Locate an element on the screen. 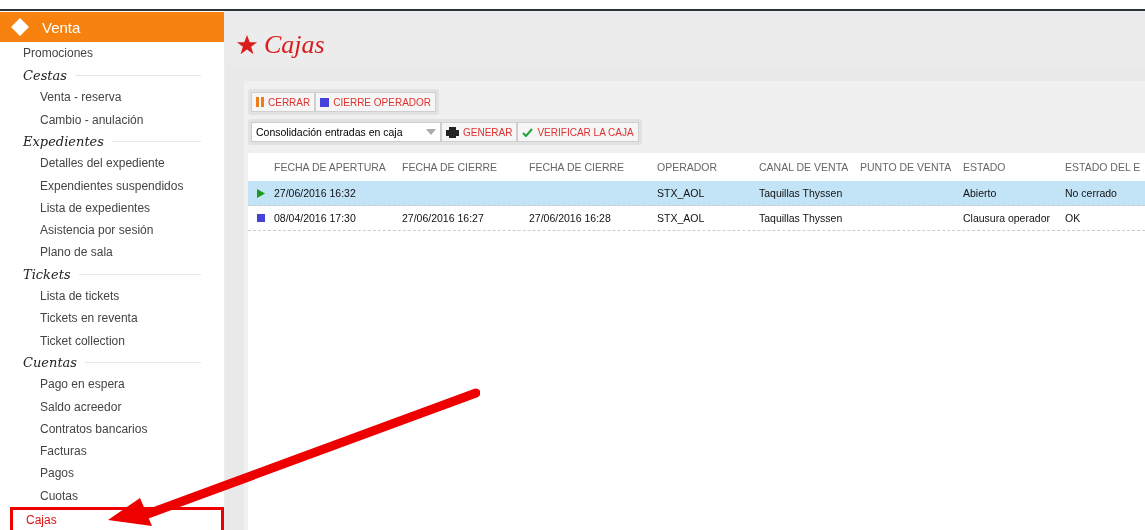 Image resolution: width=1145 pixels, height=530 pixels. sidebar-item: Cuotas is located at coordinates (59, 495).